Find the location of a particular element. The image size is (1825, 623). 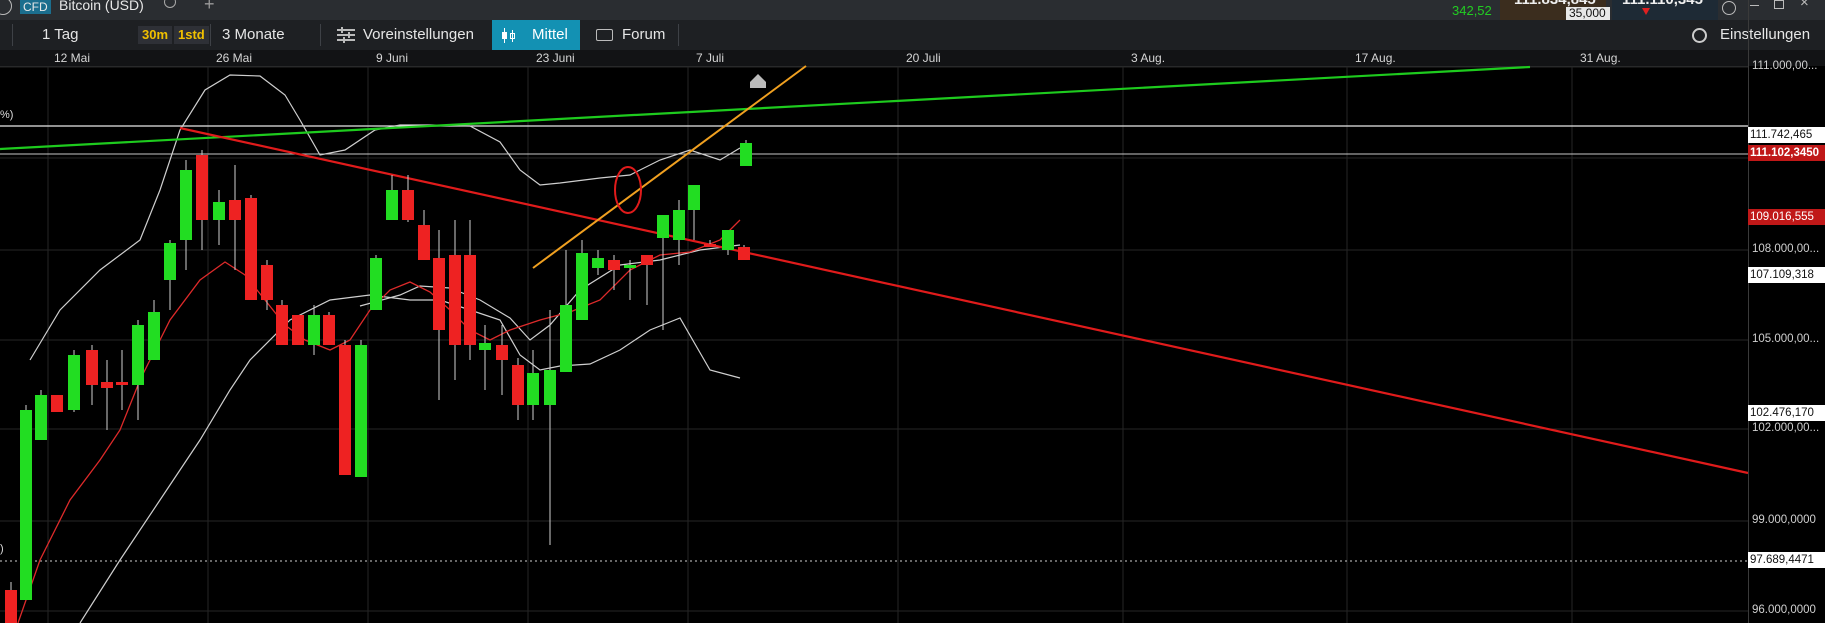

price-tag-resistance: 111.742,465 is located at coordinates (1786, 135).